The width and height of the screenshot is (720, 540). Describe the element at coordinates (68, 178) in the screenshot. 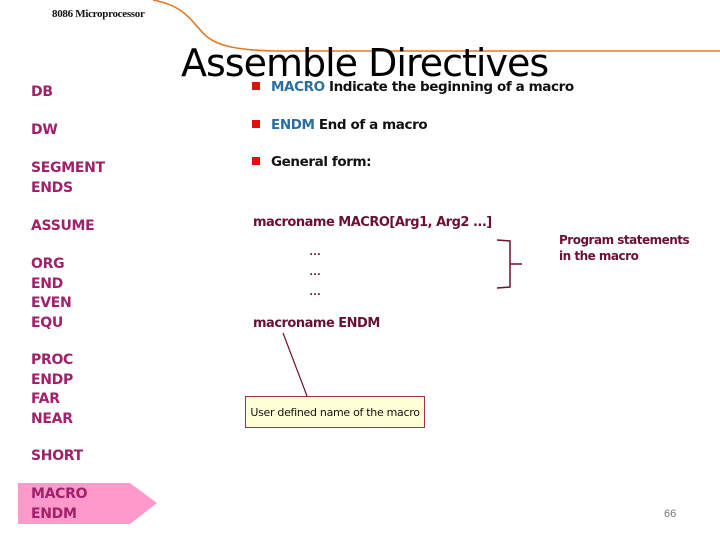

I see `sidebar-item-segment: SEGMENT ENDS` at that location.